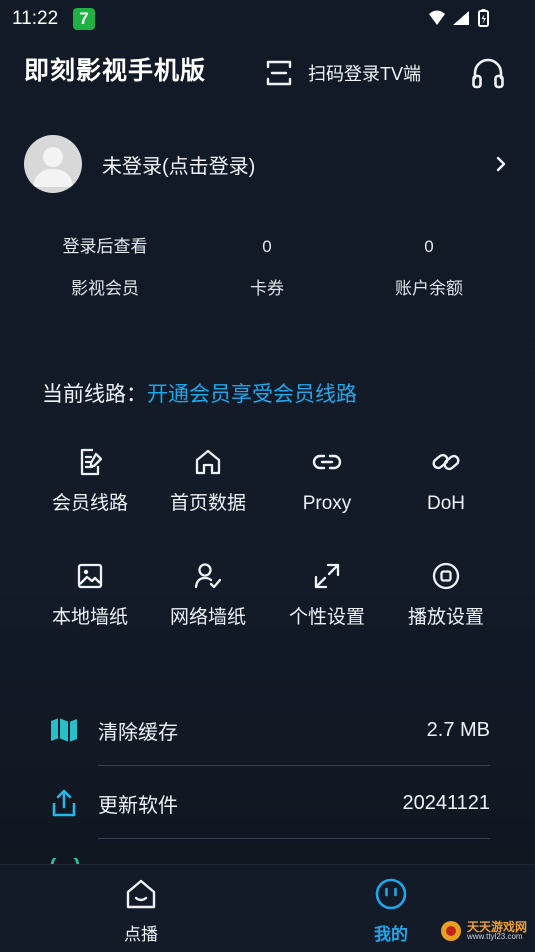 Image resolution: width=535 pixels, height=952 pixels. I want to click on stat-value: 登录后查看, so click(105, 246).